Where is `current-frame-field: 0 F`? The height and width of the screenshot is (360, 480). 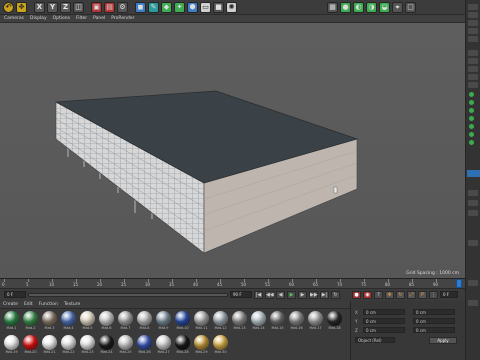 current-frame-field: 0 F is located at coordinates (449, 294).